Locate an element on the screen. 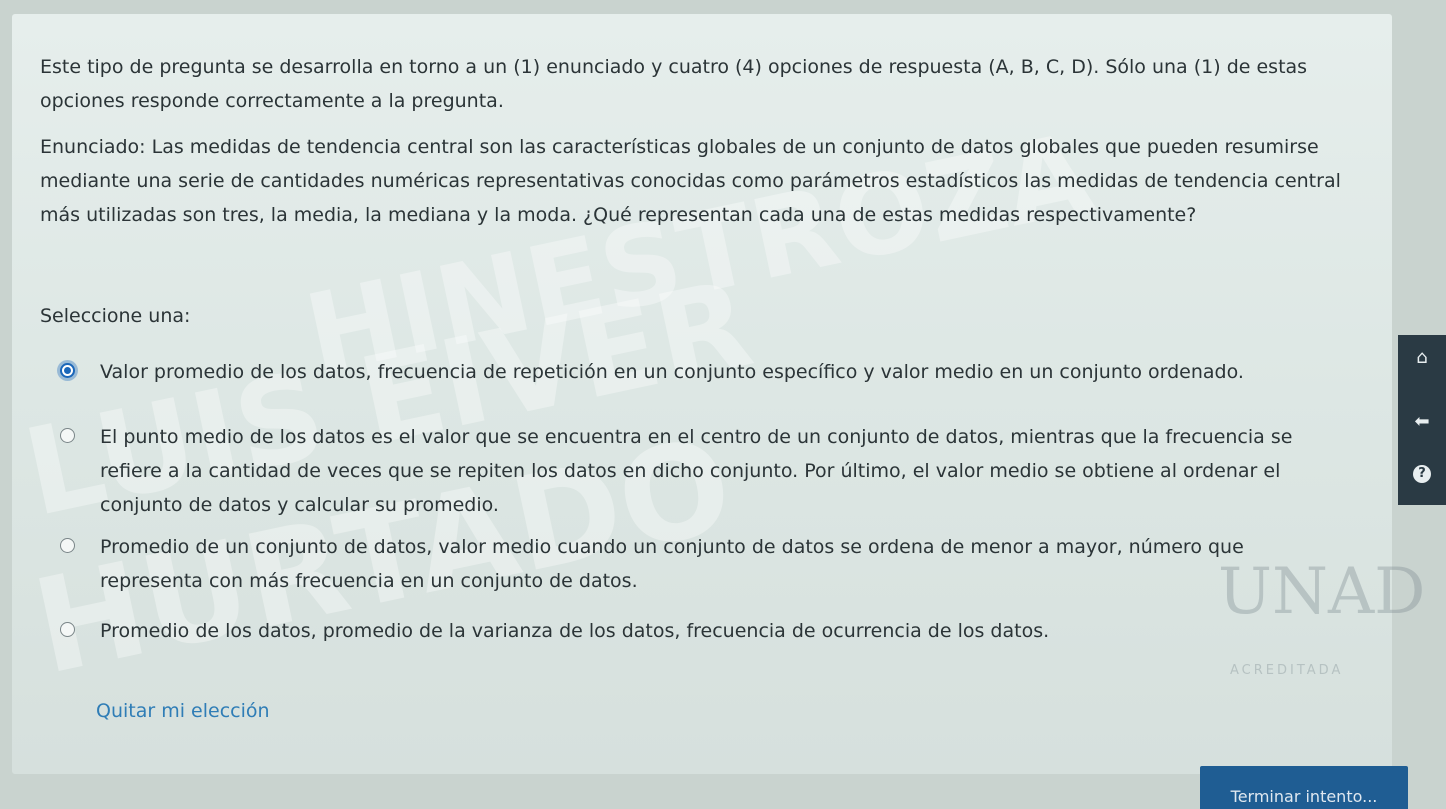 This screenshot has height=809, width=1446. clear-choice-link: Quitar mi elección is located at coordinates (183, 711).